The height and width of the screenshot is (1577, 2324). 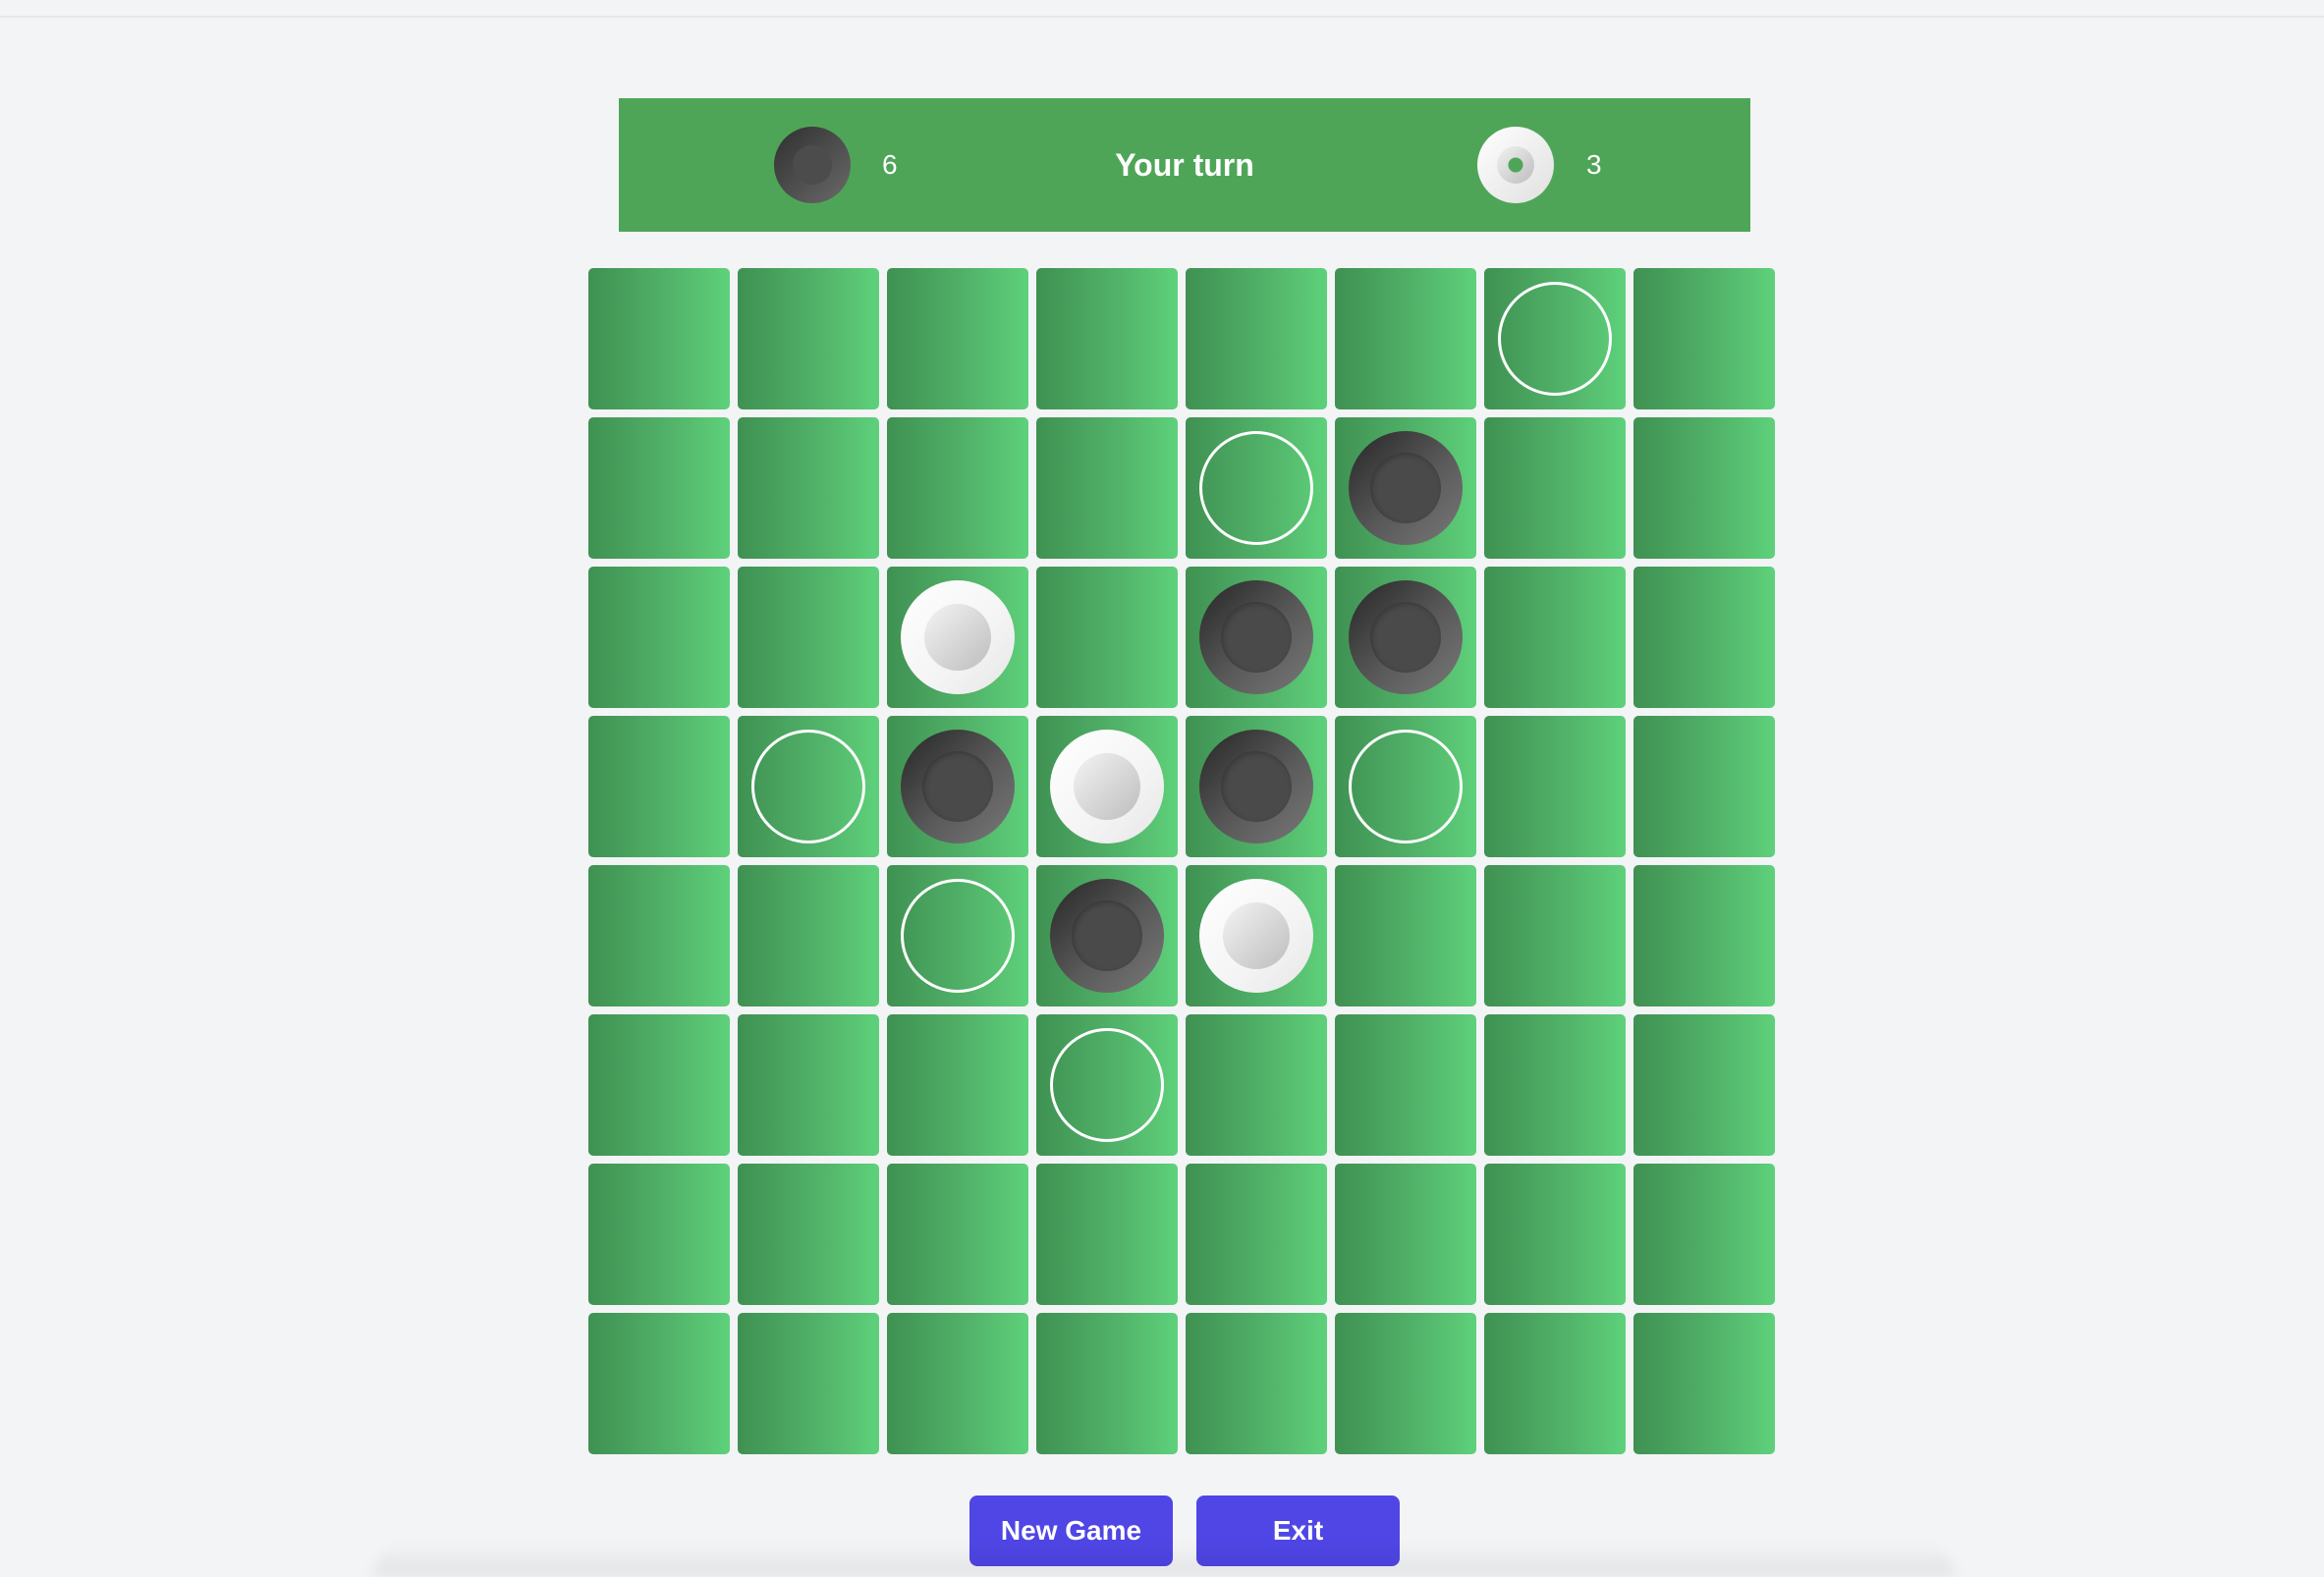 I want to click on board-cell-r7-c1, so click(x=659, y=1234).